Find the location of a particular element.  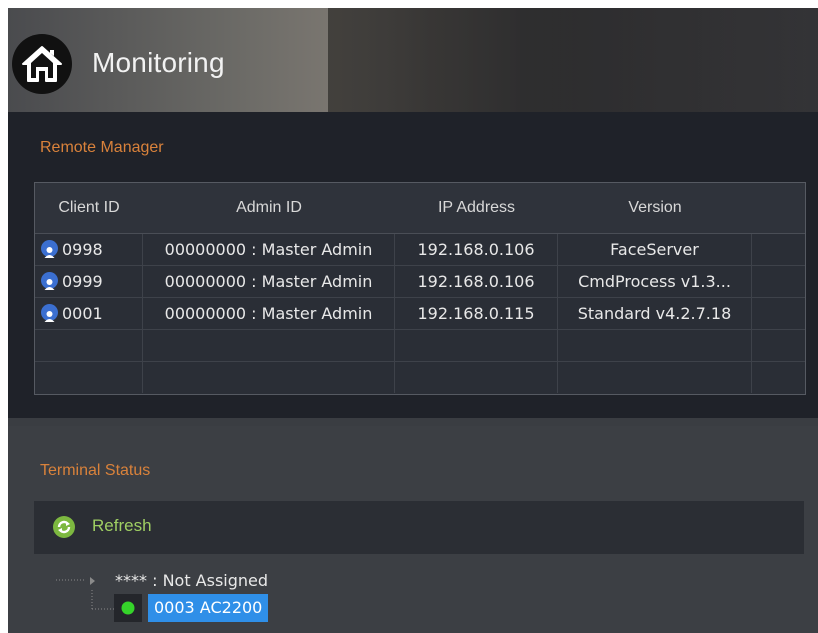

home-icon is located at coordinates (42, 64).